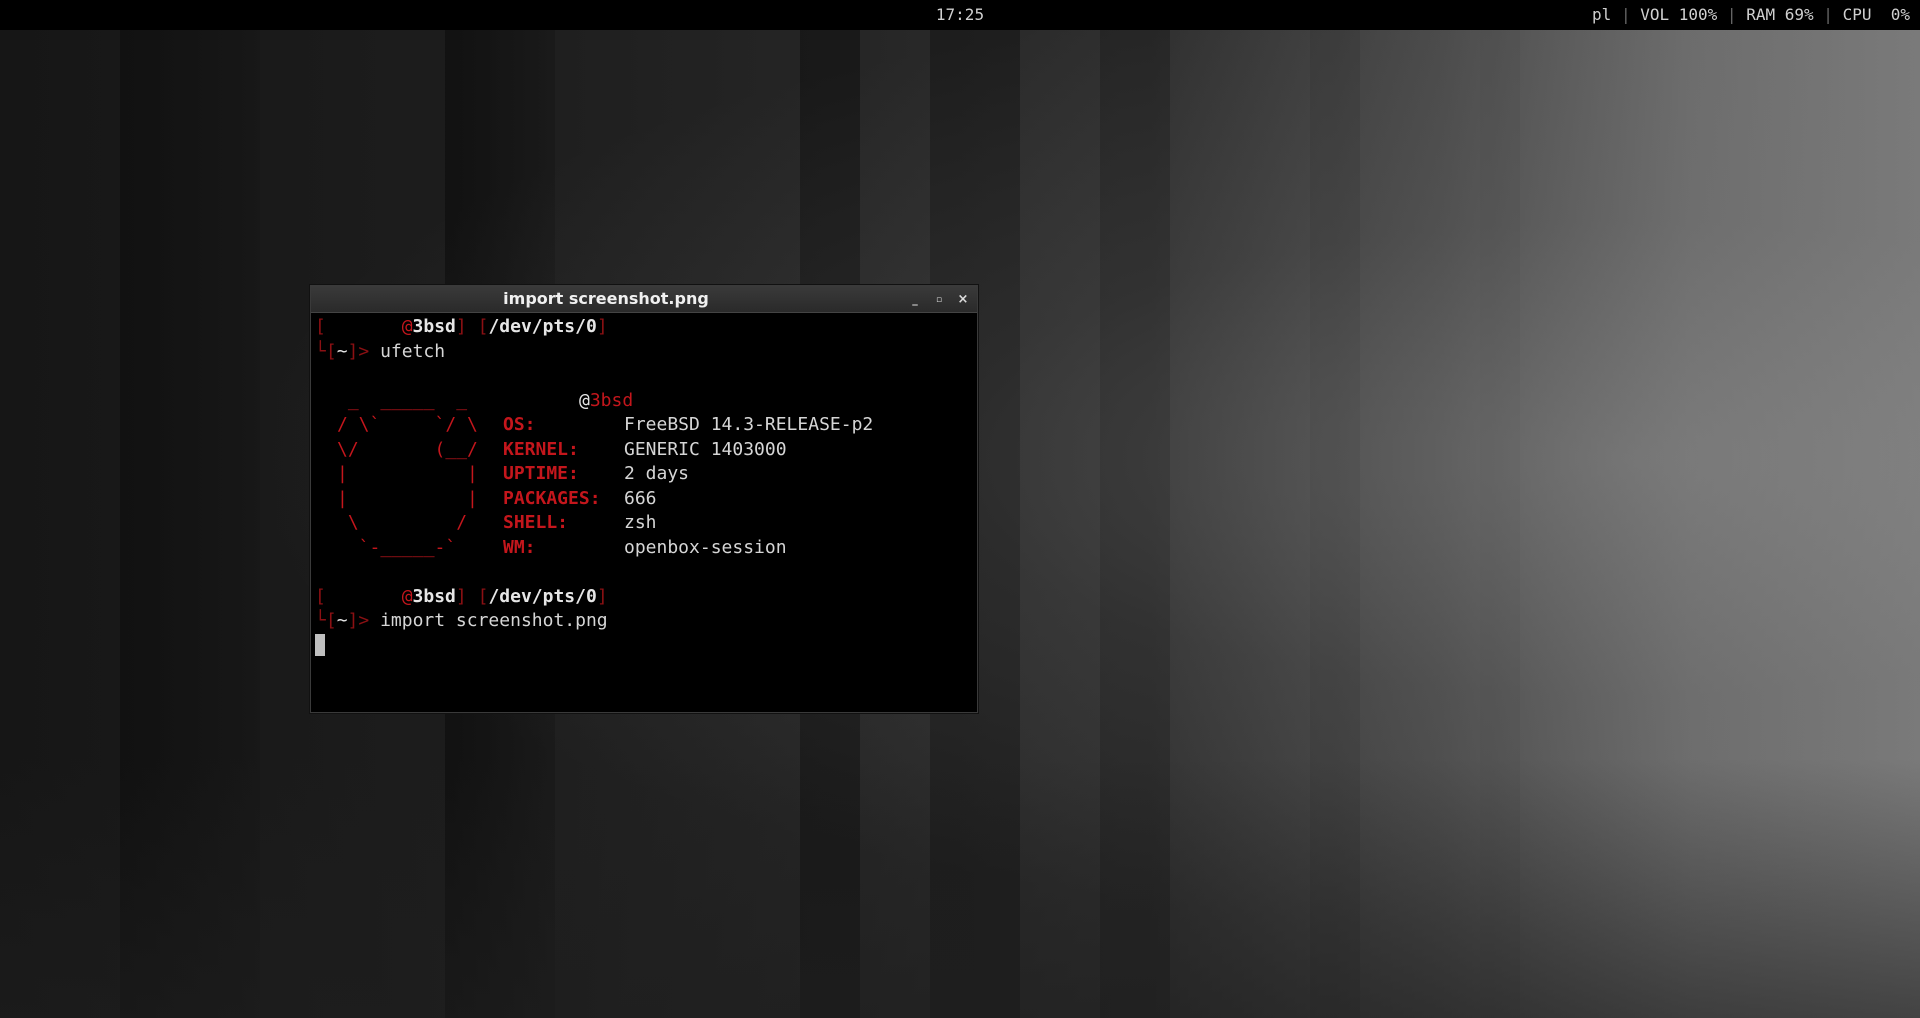 This screenshot has height=1018, width=1920. I want to click on command-text: import screenshot.png, so click(494, 620).